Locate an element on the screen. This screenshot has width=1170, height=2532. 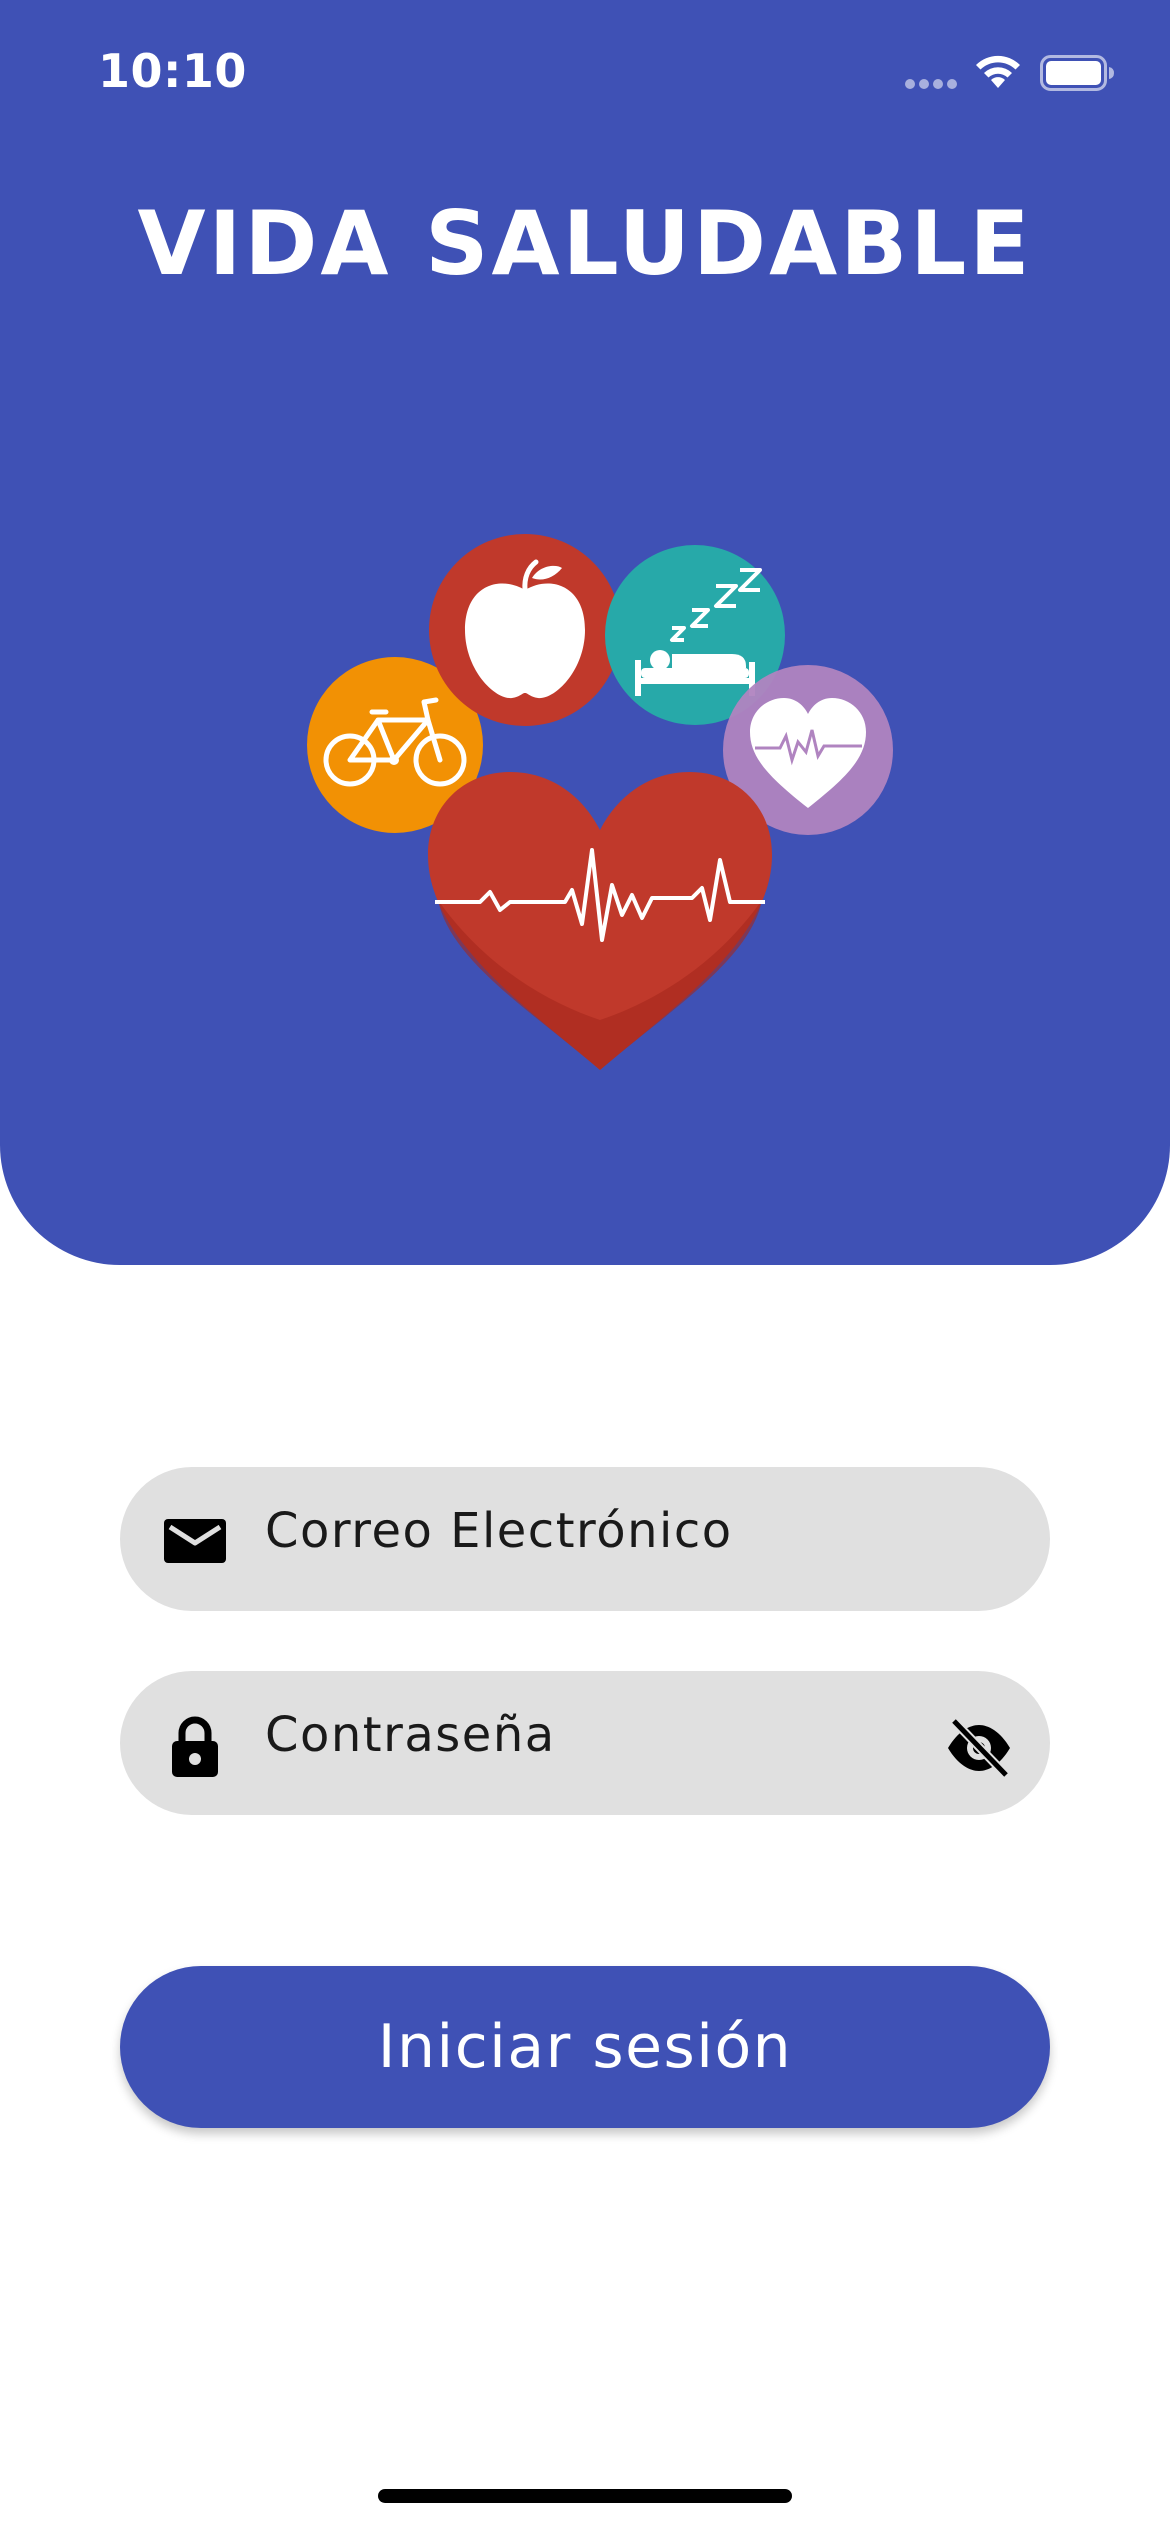
mail-icon is located at coordinates (195, 1541).